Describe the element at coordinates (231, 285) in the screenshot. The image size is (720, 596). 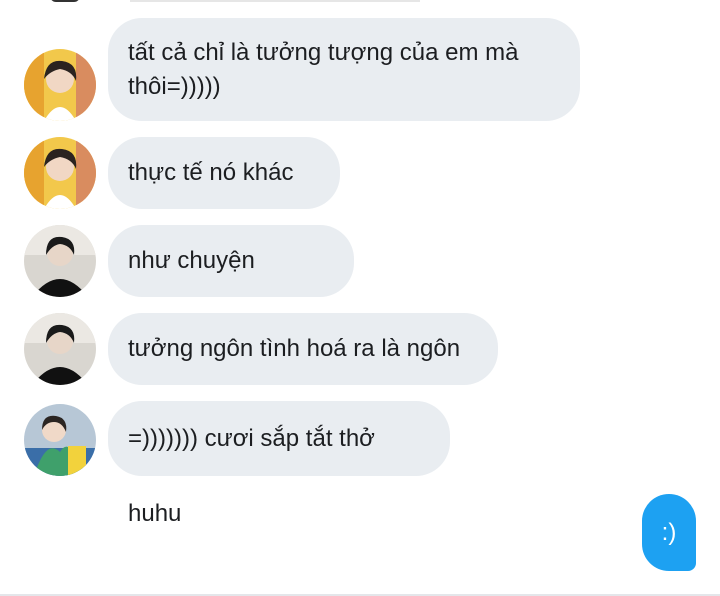
I see `message-bubble: như chuyện hài=))))` at that location.